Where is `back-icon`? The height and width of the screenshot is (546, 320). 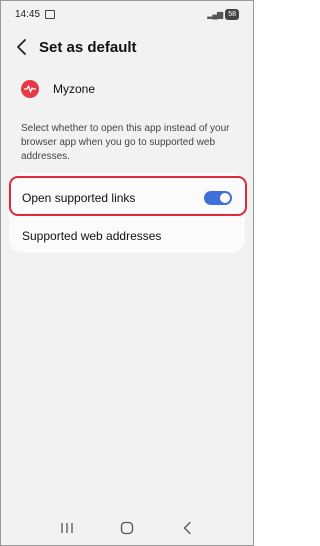
back-icon is located at coordinates (22, 47).